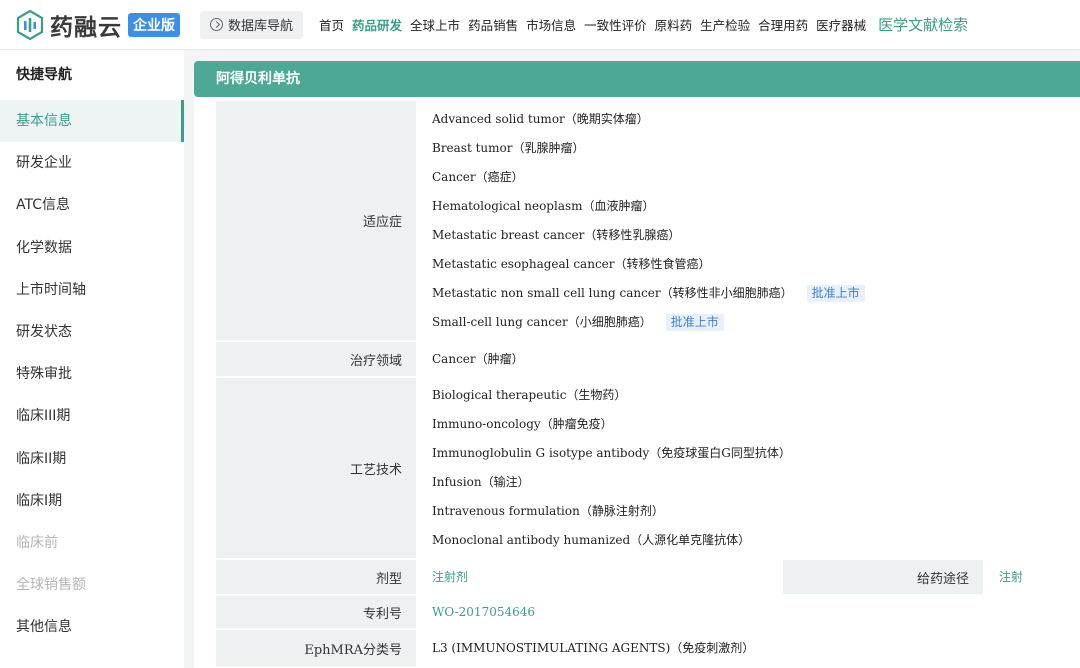  What do you see at coordinates (478, 176) in the screenshot?
I see `indication-text: Cancer（癌症）` at bounding box center [478, 176].